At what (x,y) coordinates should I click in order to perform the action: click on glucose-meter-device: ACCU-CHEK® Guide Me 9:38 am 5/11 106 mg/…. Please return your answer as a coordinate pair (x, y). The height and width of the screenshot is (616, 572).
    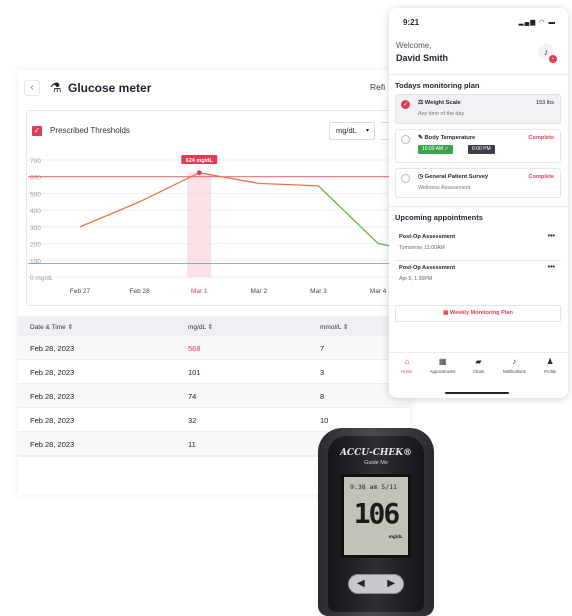
    Looking at the image, I should click on (376, 522).